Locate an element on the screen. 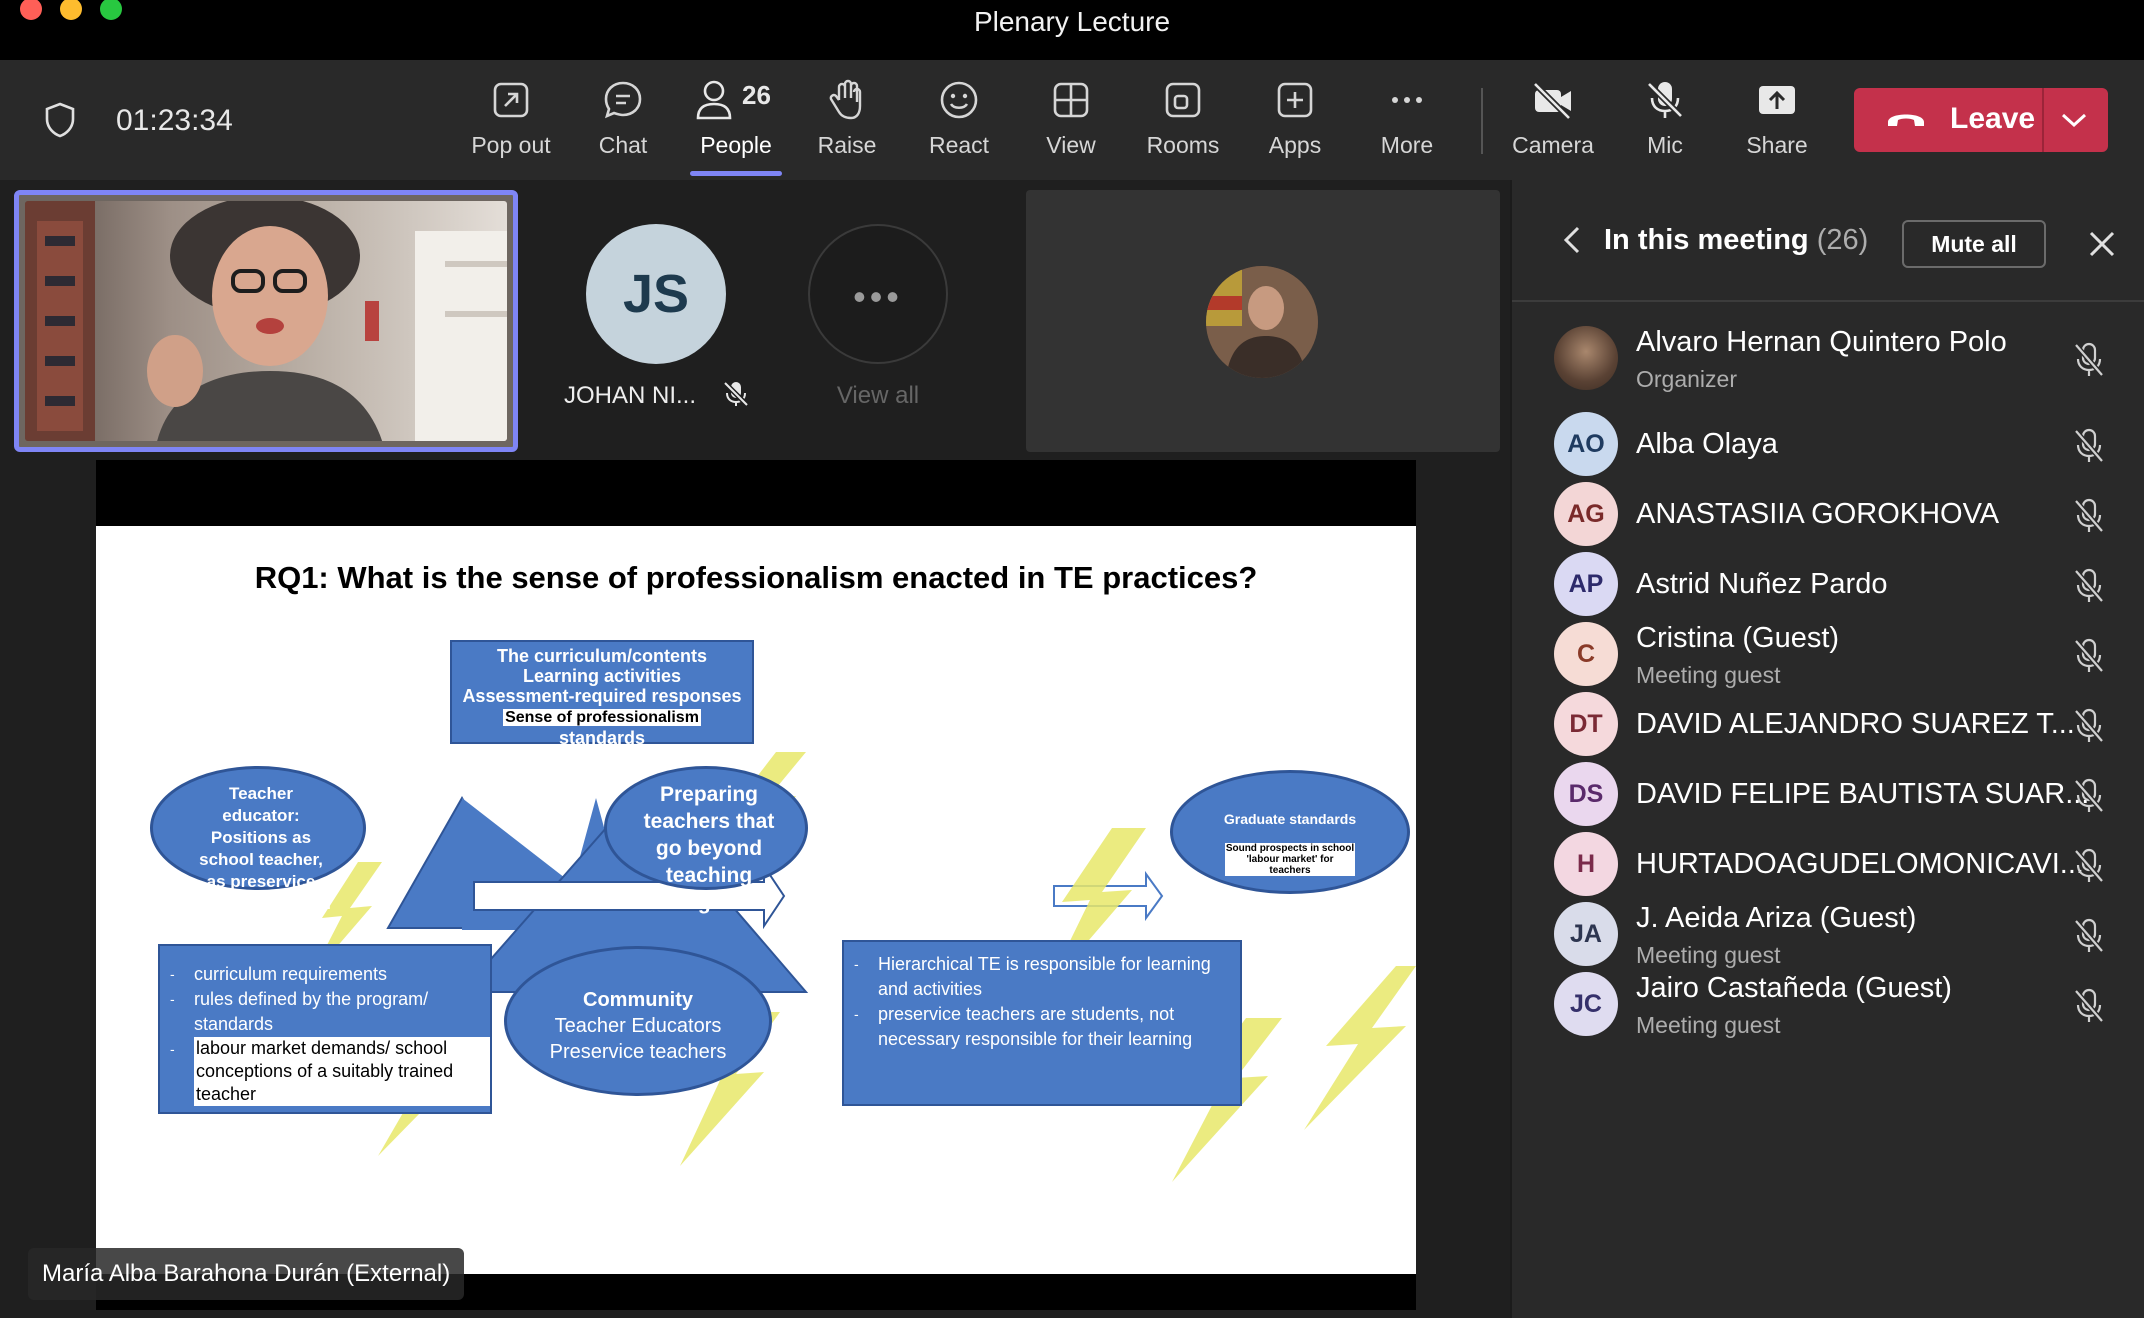 Image resolution: width=2144 pixels, height=1318 pixels. pop-out-button: Pop out is located at coordinates (511, 123).